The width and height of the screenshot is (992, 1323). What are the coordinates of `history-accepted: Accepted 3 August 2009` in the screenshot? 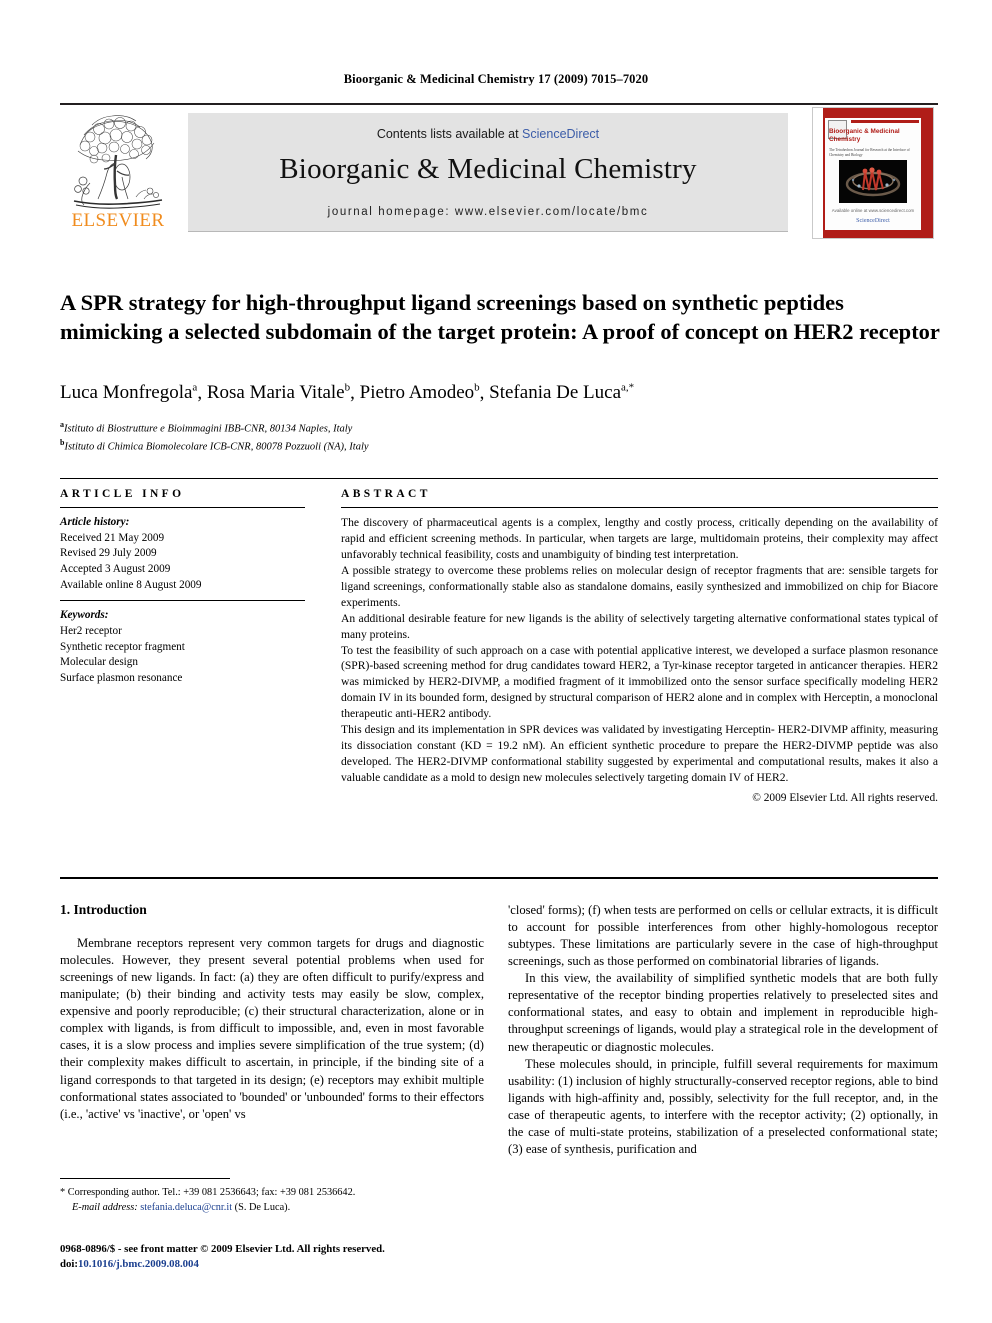 It's located at (115, 569).